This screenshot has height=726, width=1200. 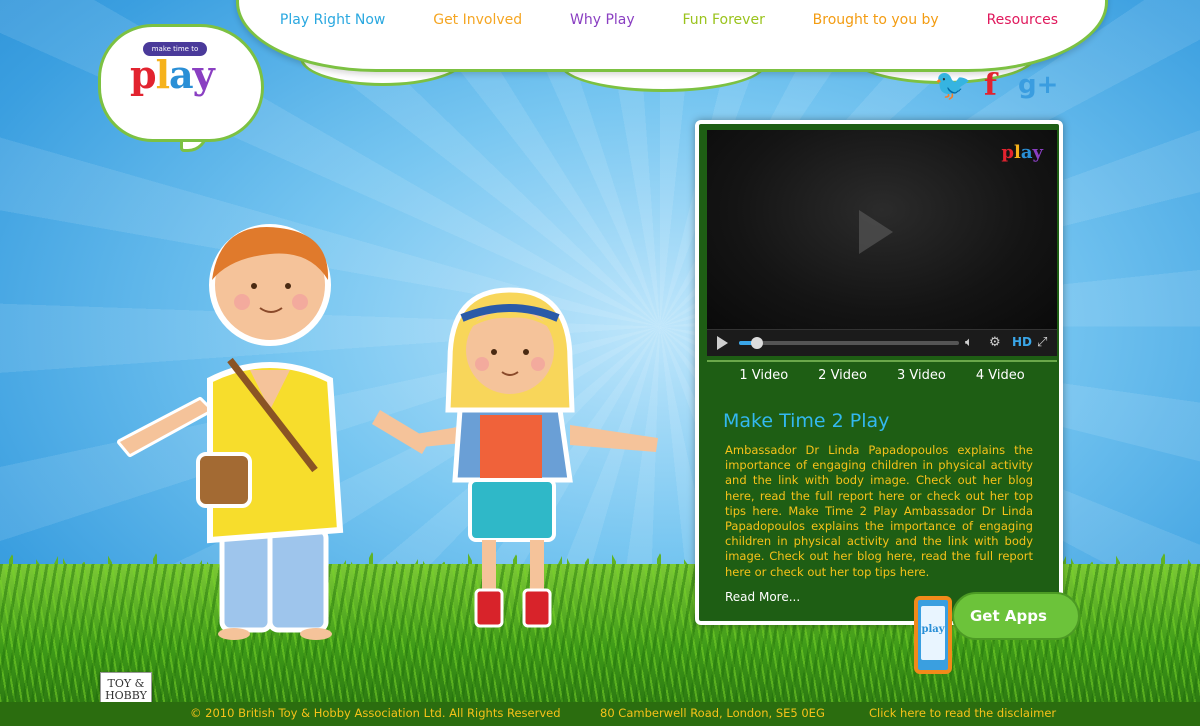 I want to click on video-tabs: 1 Video 2 Video 3 Video 4 Video, so click(x=882, y=371).